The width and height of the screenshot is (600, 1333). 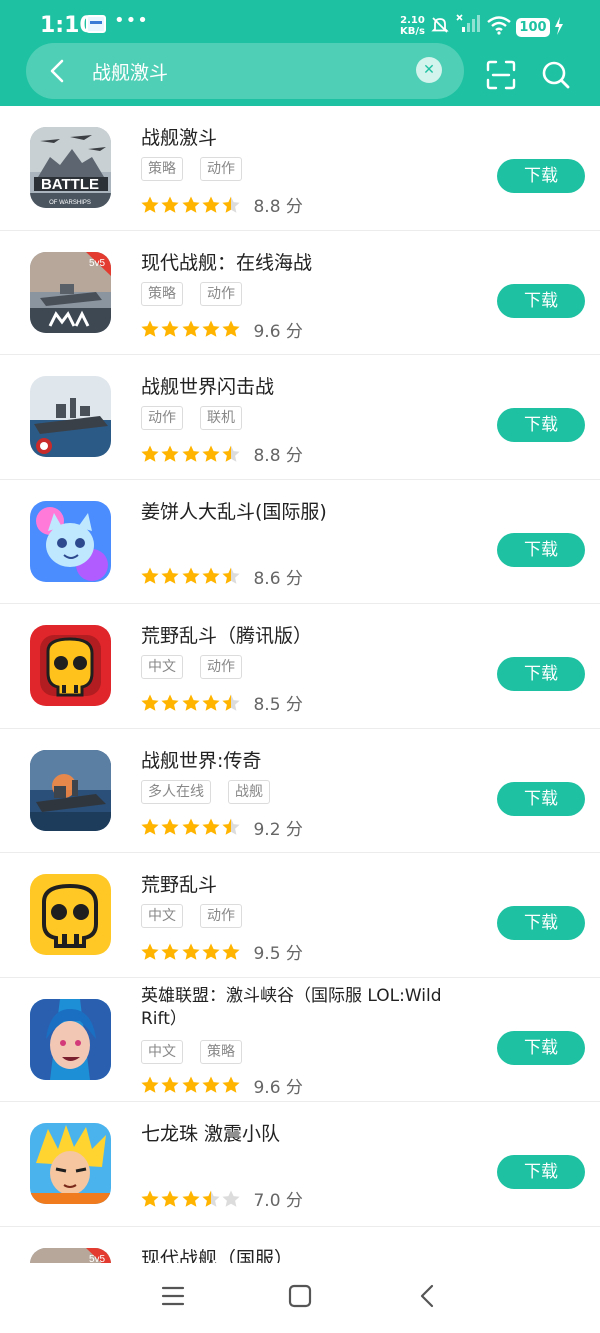 What do you see at coordinates (440, 25) in the screenshot?
I see `mute-bell-icon` at bounding box center [440, 25].